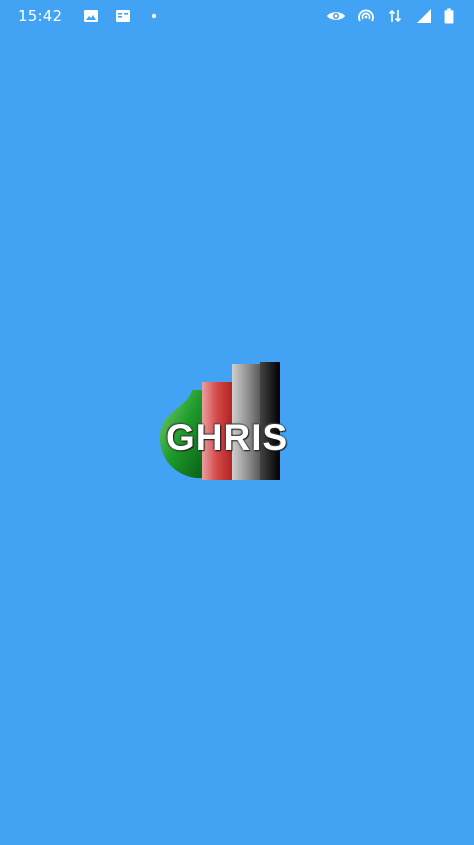 The width and height of the screenshot is (474, 845). What do you see at coordinates (395, 16) in the screenshot?
I see `data-arrows-icon` at bounding box center [395, 16].